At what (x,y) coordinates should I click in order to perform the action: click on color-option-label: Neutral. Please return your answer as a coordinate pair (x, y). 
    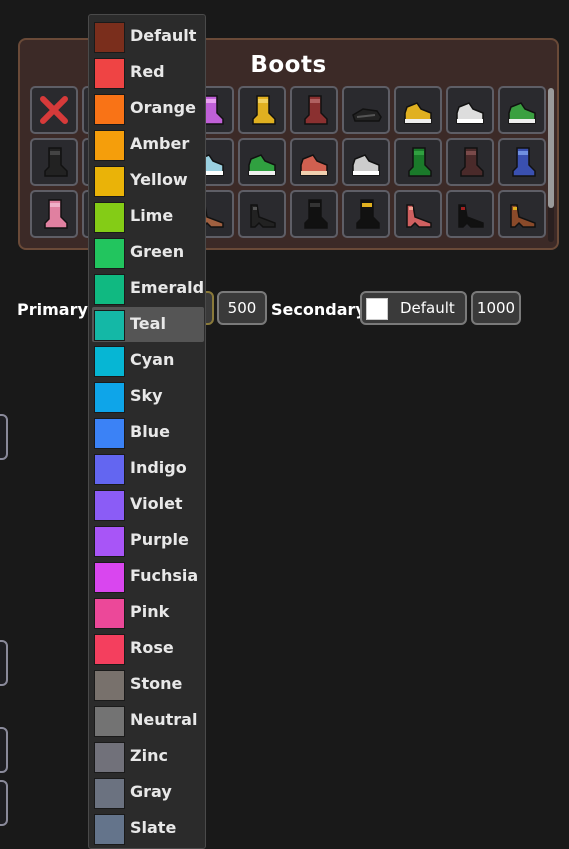
    Looking at the image, I should click on (164, 719).